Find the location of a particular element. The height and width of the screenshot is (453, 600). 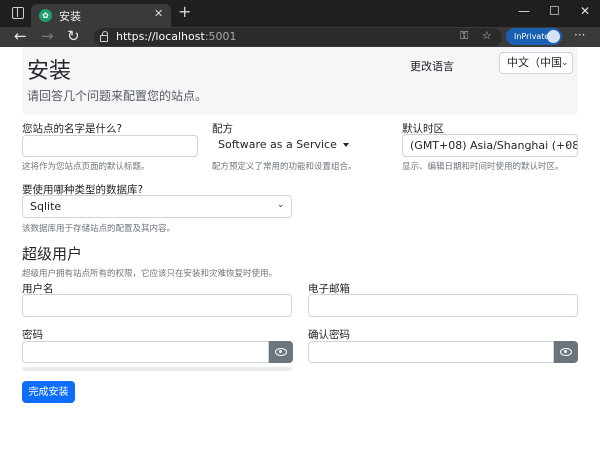

back-arrow-icon: ← is located at coordinates (20, 36).